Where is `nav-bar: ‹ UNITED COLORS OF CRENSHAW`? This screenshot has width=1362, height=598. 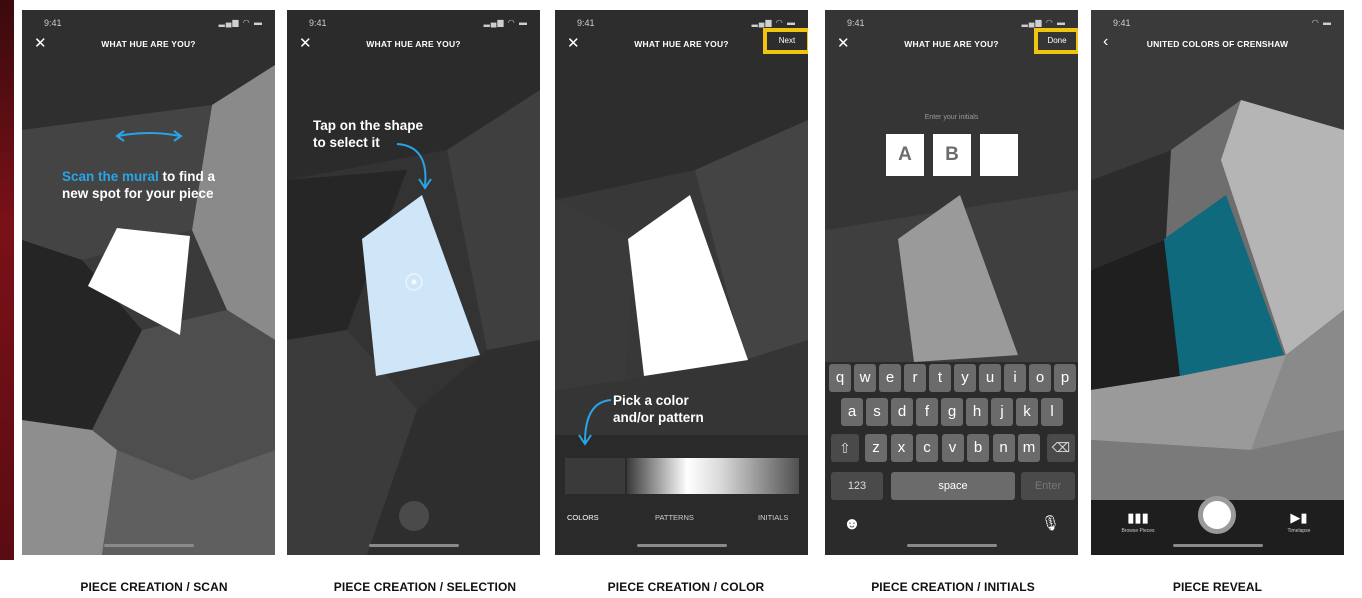 nav-bar: ‹ UNITED COLORS OF CRENSHAW is located at coordinates (1217, 45).